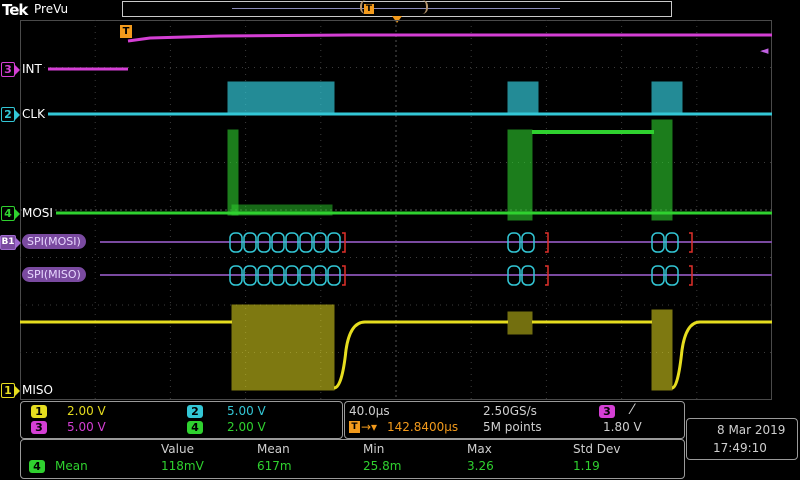 This screenshot has height=480, width=800. What do you see at coordinates (274, 466) in the screenshot?
I see `meas-mean: 617m` at bounding box center [274, 466].